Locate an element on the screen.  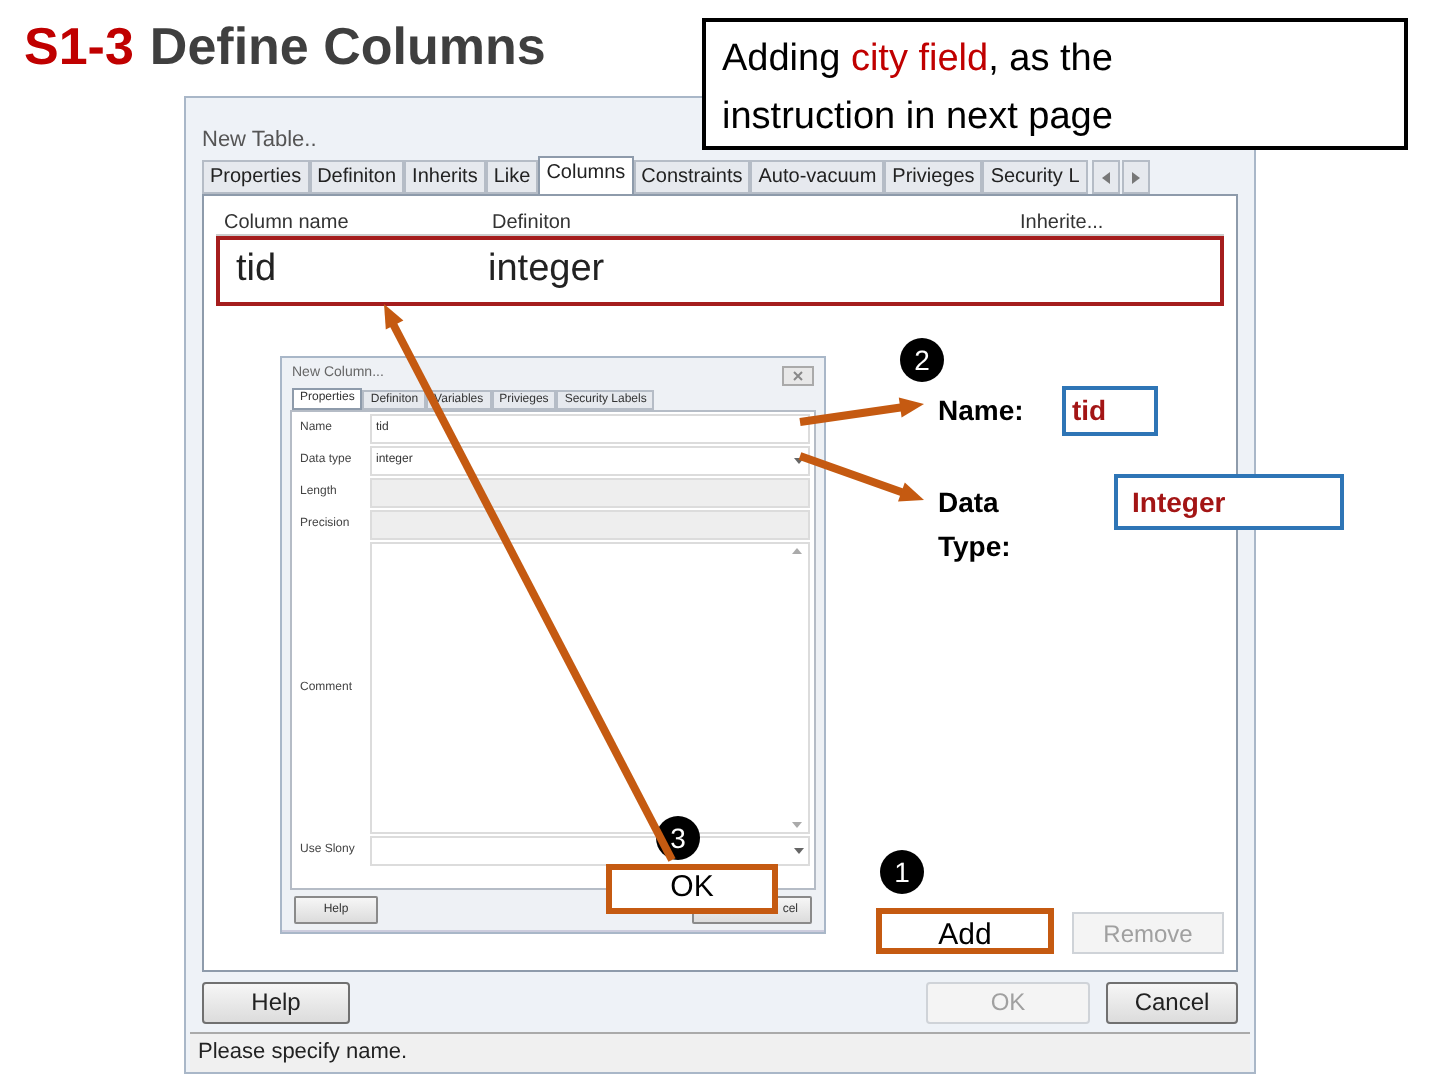
scrollbar is located at coordinates (796, 688).